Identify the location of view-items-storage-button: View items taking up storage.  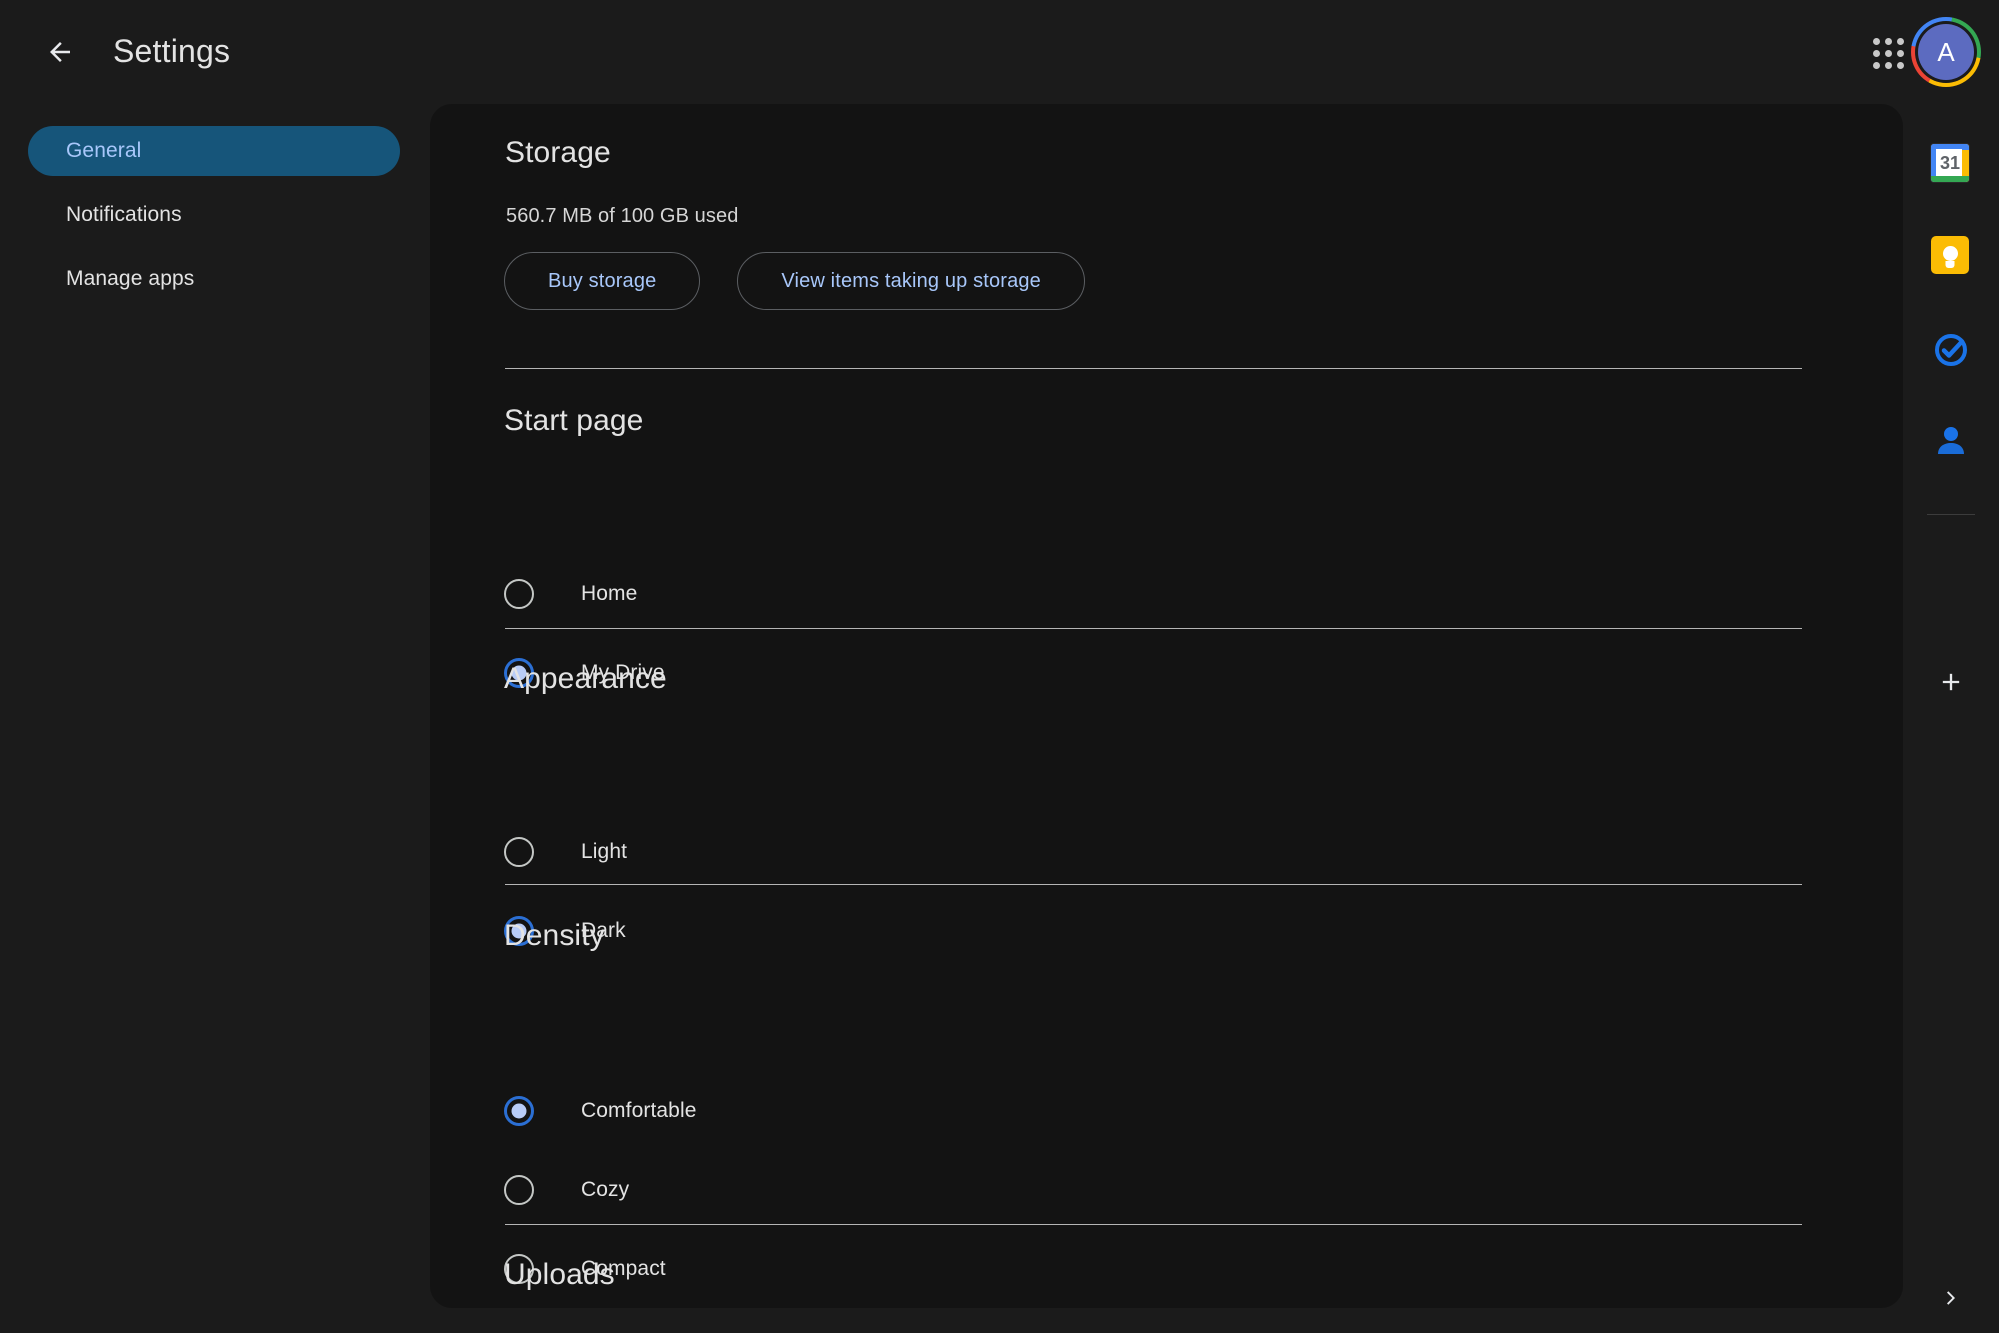
(911, 281).